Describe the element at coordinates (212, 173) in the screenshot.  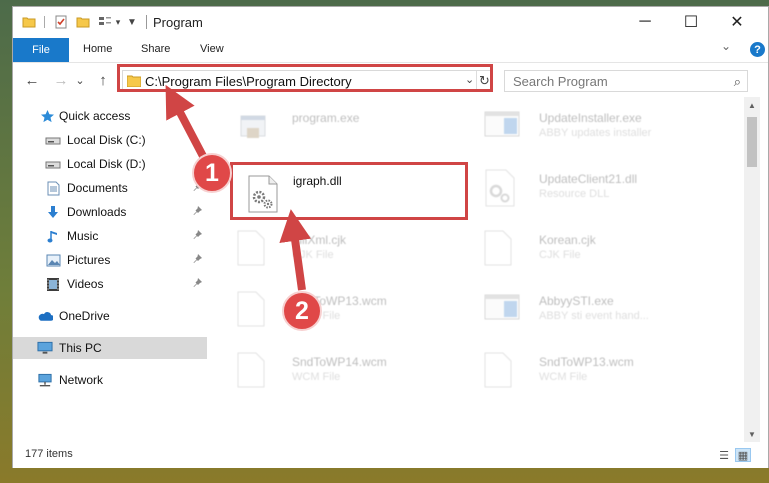
I see `callout-1-badge: 1` at that location.